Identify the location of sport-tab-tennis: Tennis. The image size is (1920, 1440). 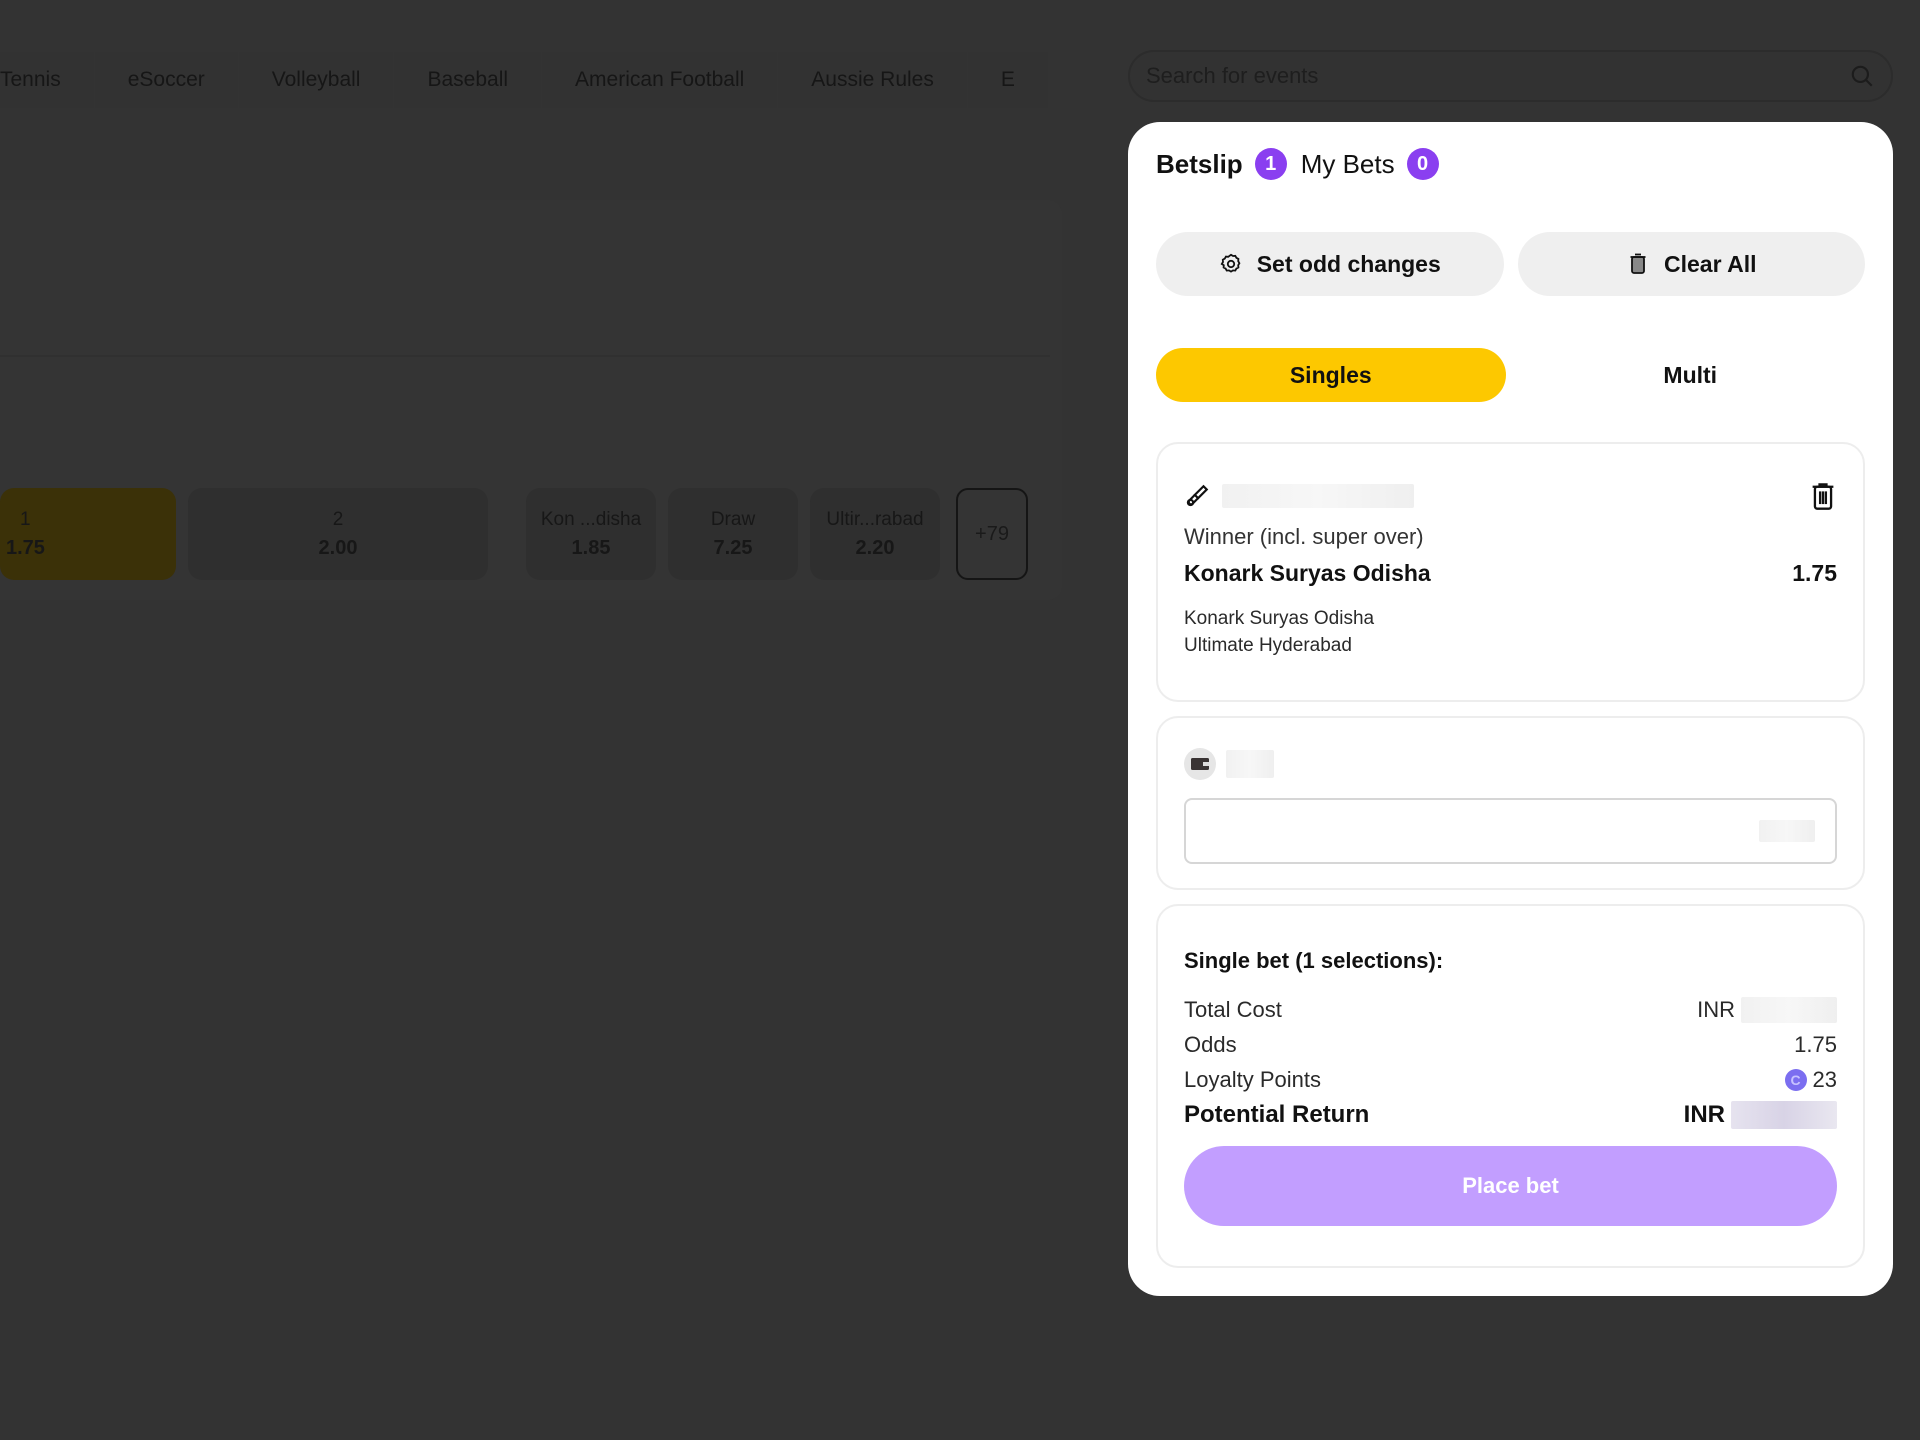
(47, 80).